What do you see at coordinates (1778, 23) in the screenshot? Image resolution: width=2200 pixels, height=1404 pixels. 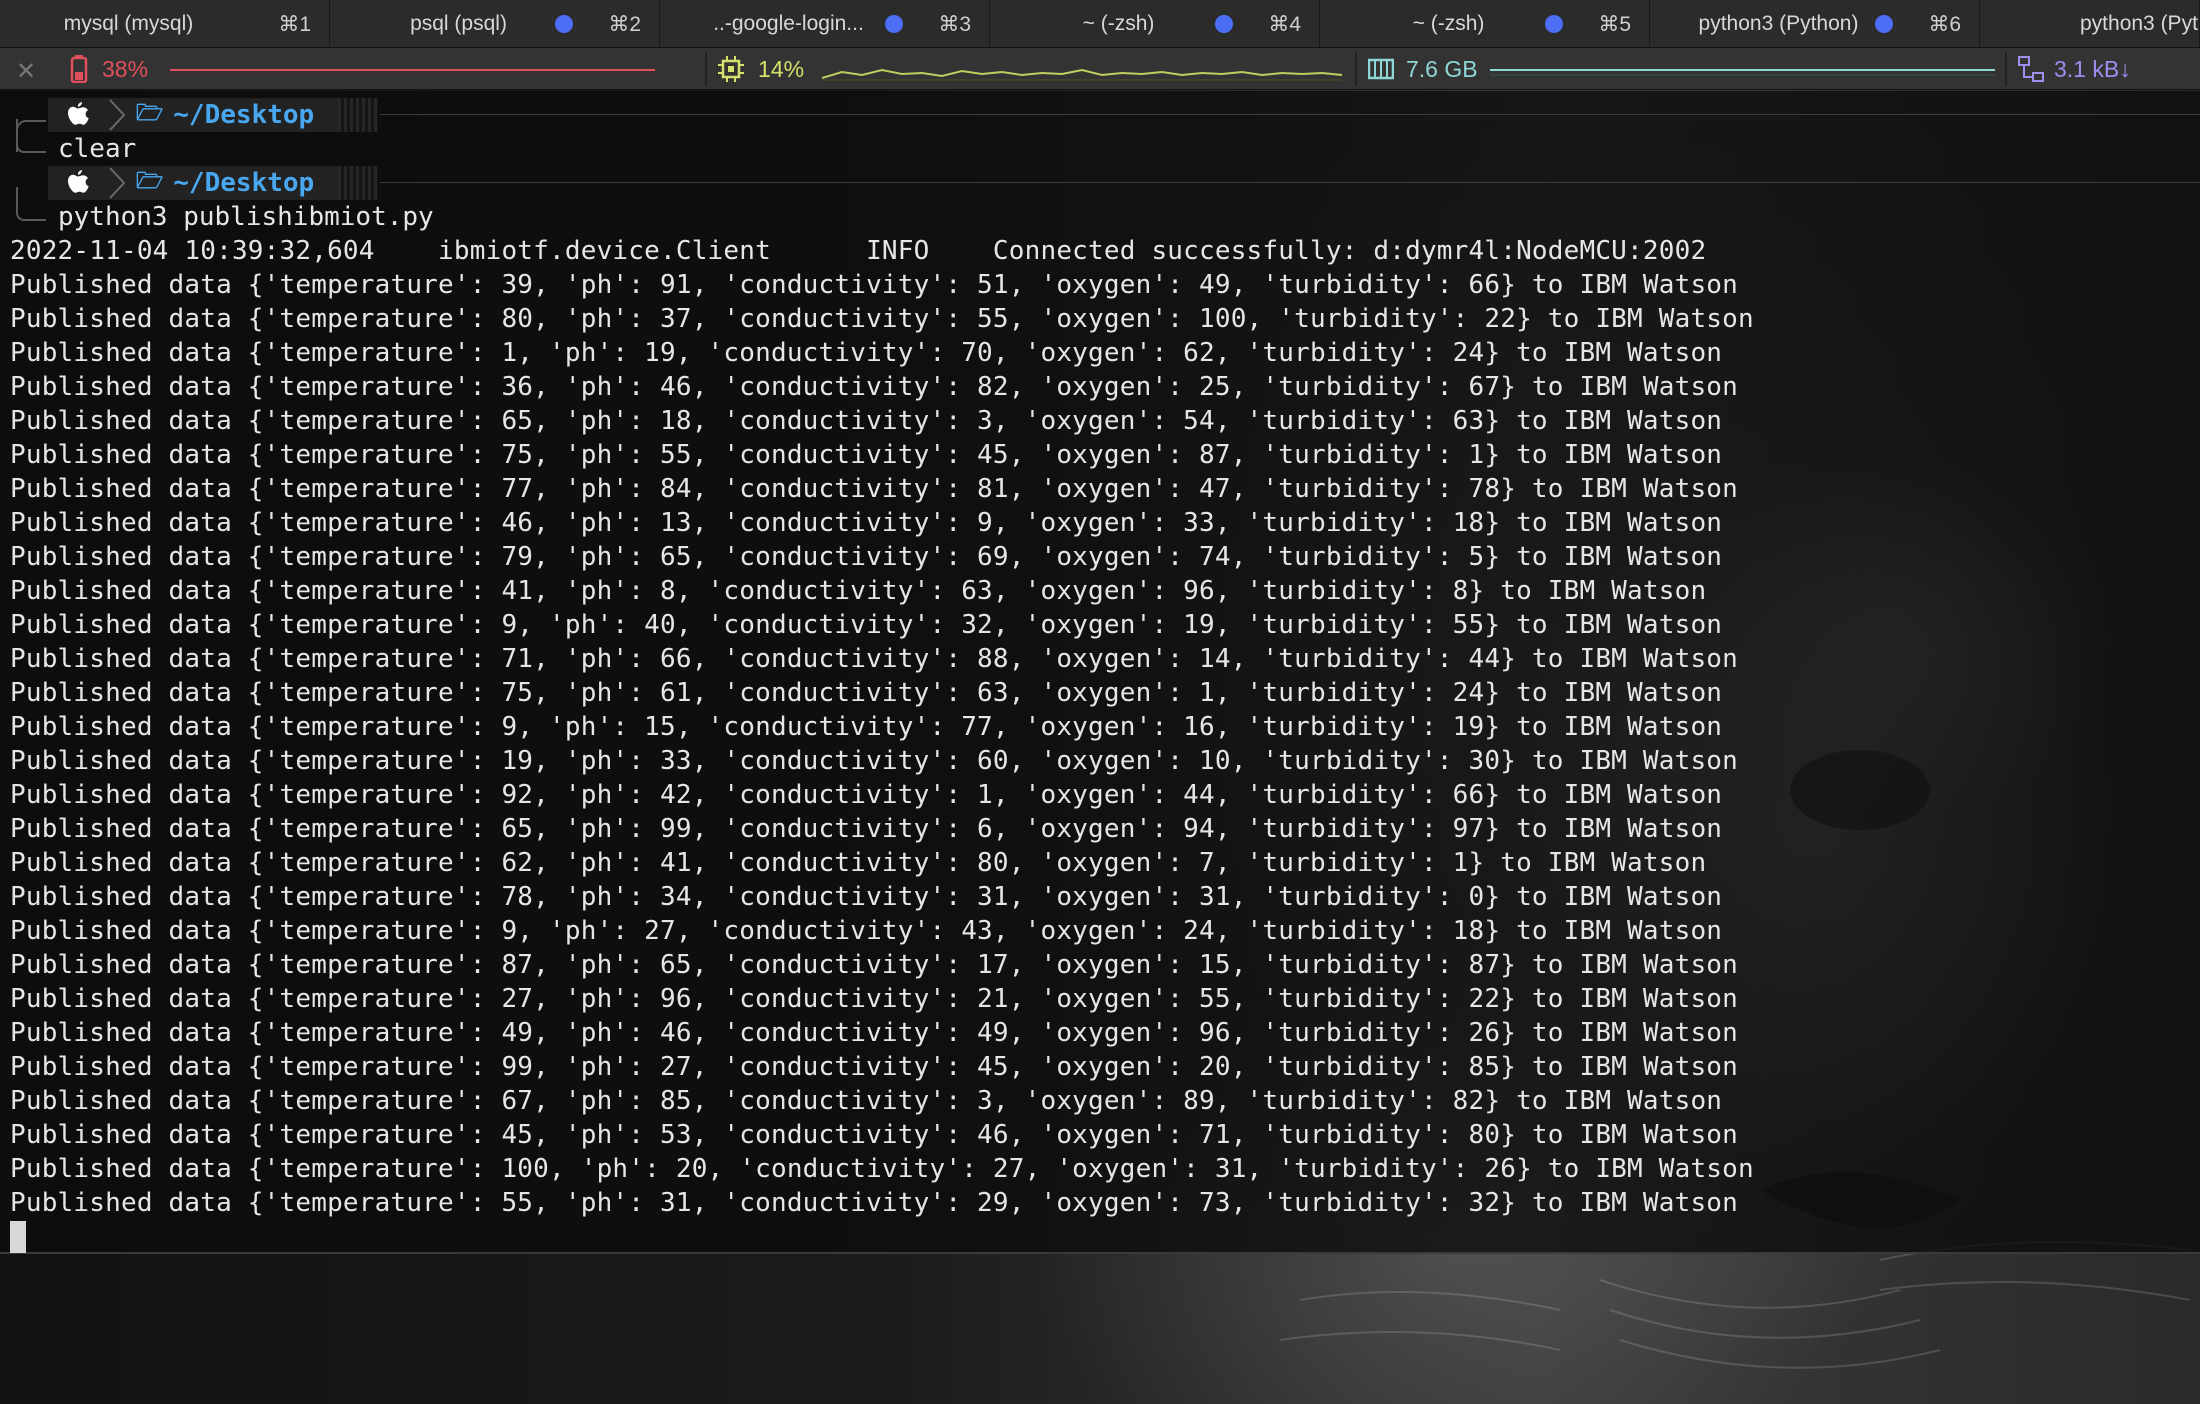 I see `tab-title: python3 (Python)` at bounding box center [1778, 23].